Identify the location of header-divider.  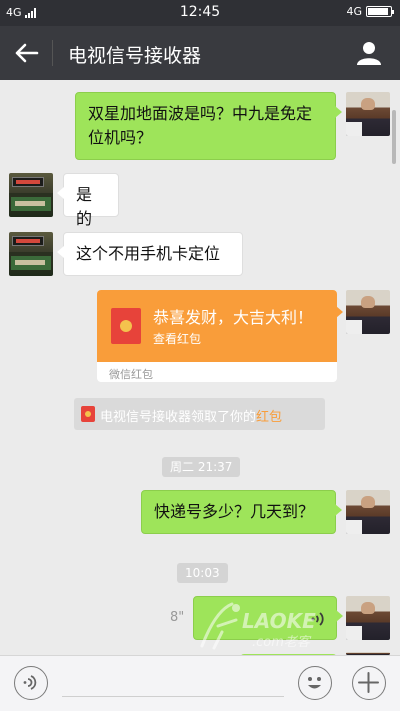
(52, 53).